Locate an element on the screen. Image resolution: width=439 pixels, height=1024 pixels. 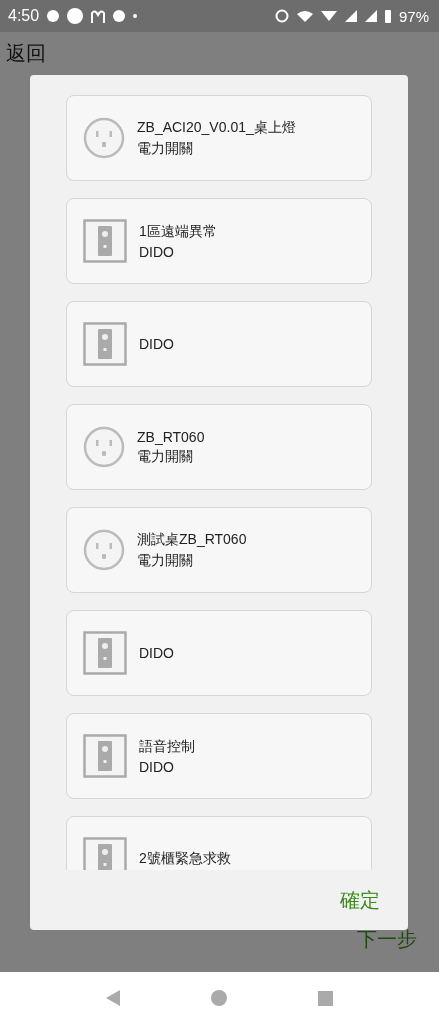
recents-icon is located at coordinates (326, 998).